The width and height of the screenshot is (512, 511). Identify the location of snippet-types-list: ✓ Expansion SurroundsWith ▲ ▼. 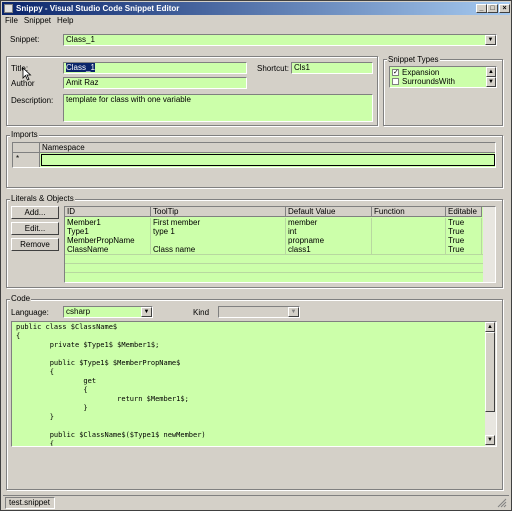
(443, 77).